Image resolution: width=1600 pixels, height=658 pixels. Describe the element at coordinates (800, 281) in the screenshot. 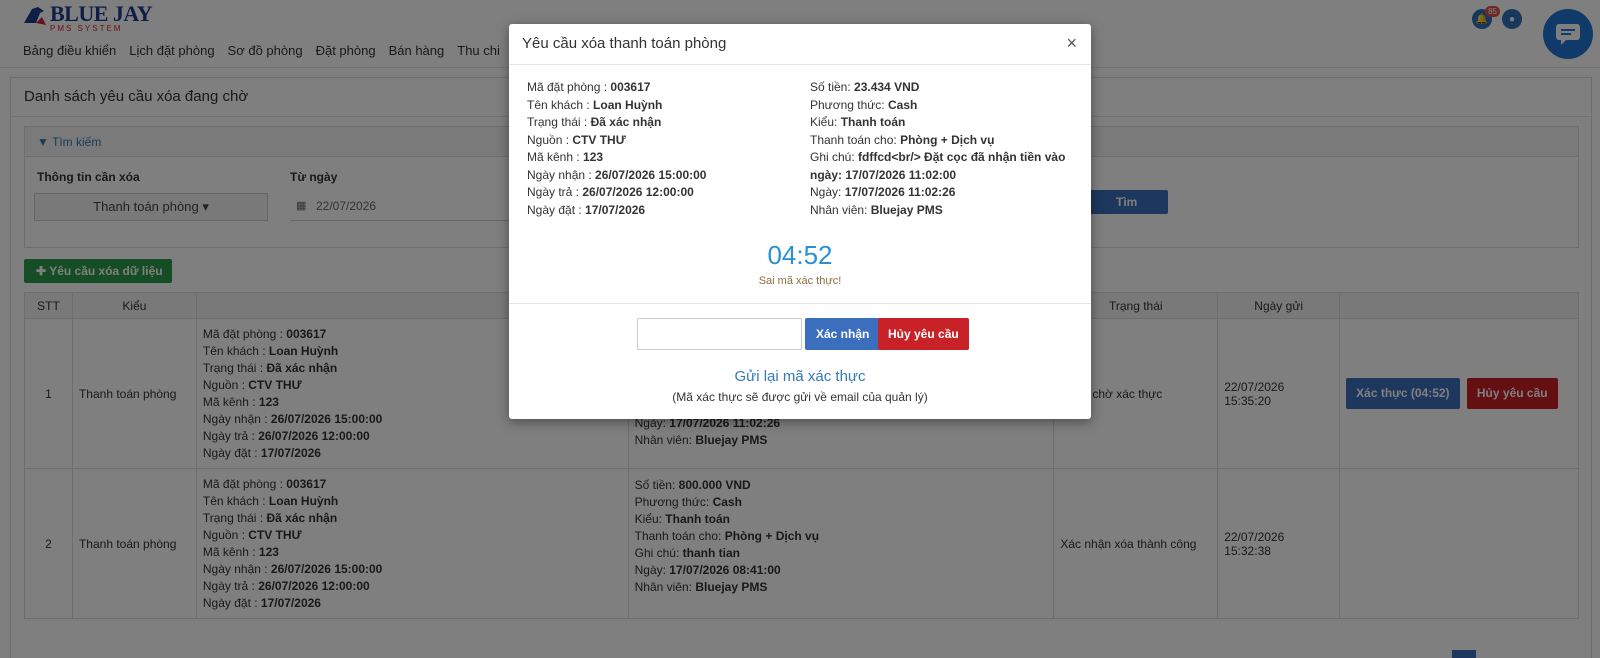

I see `error-message: Sai mã xác thực!` at that location.